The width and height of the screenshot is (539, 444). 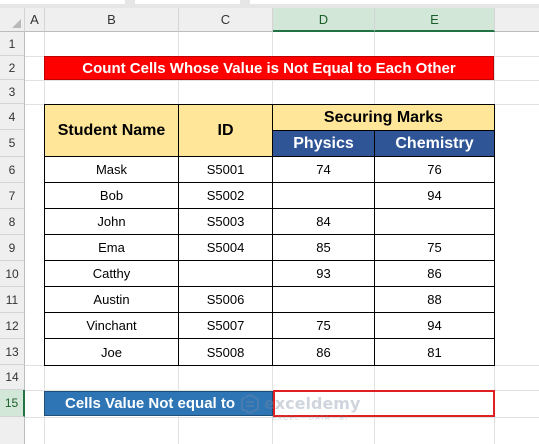 I want to click on row-header-13: 13, so click(x=12, y=352).